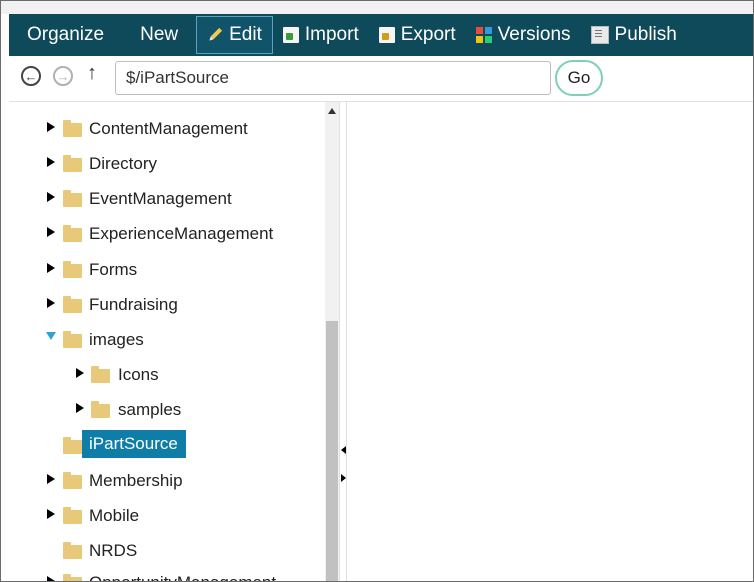  Describe the element at coordinates (123, 163) in the screenshot. I see `tree-item-label: Directory` at that location.